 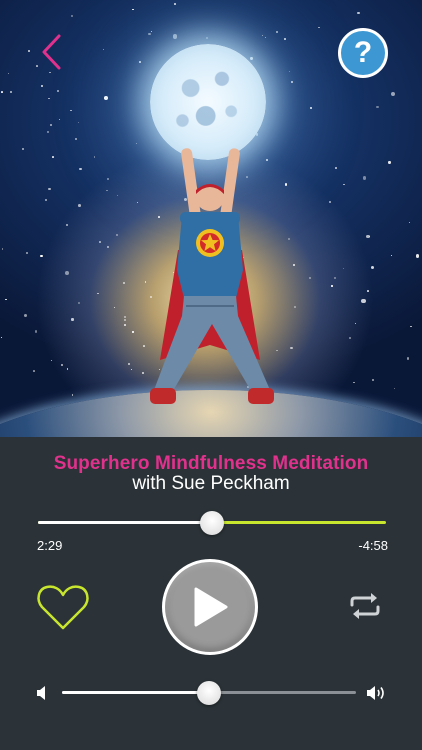 I want to click on superhero-kid-illustration, so click(x=212, y=276).